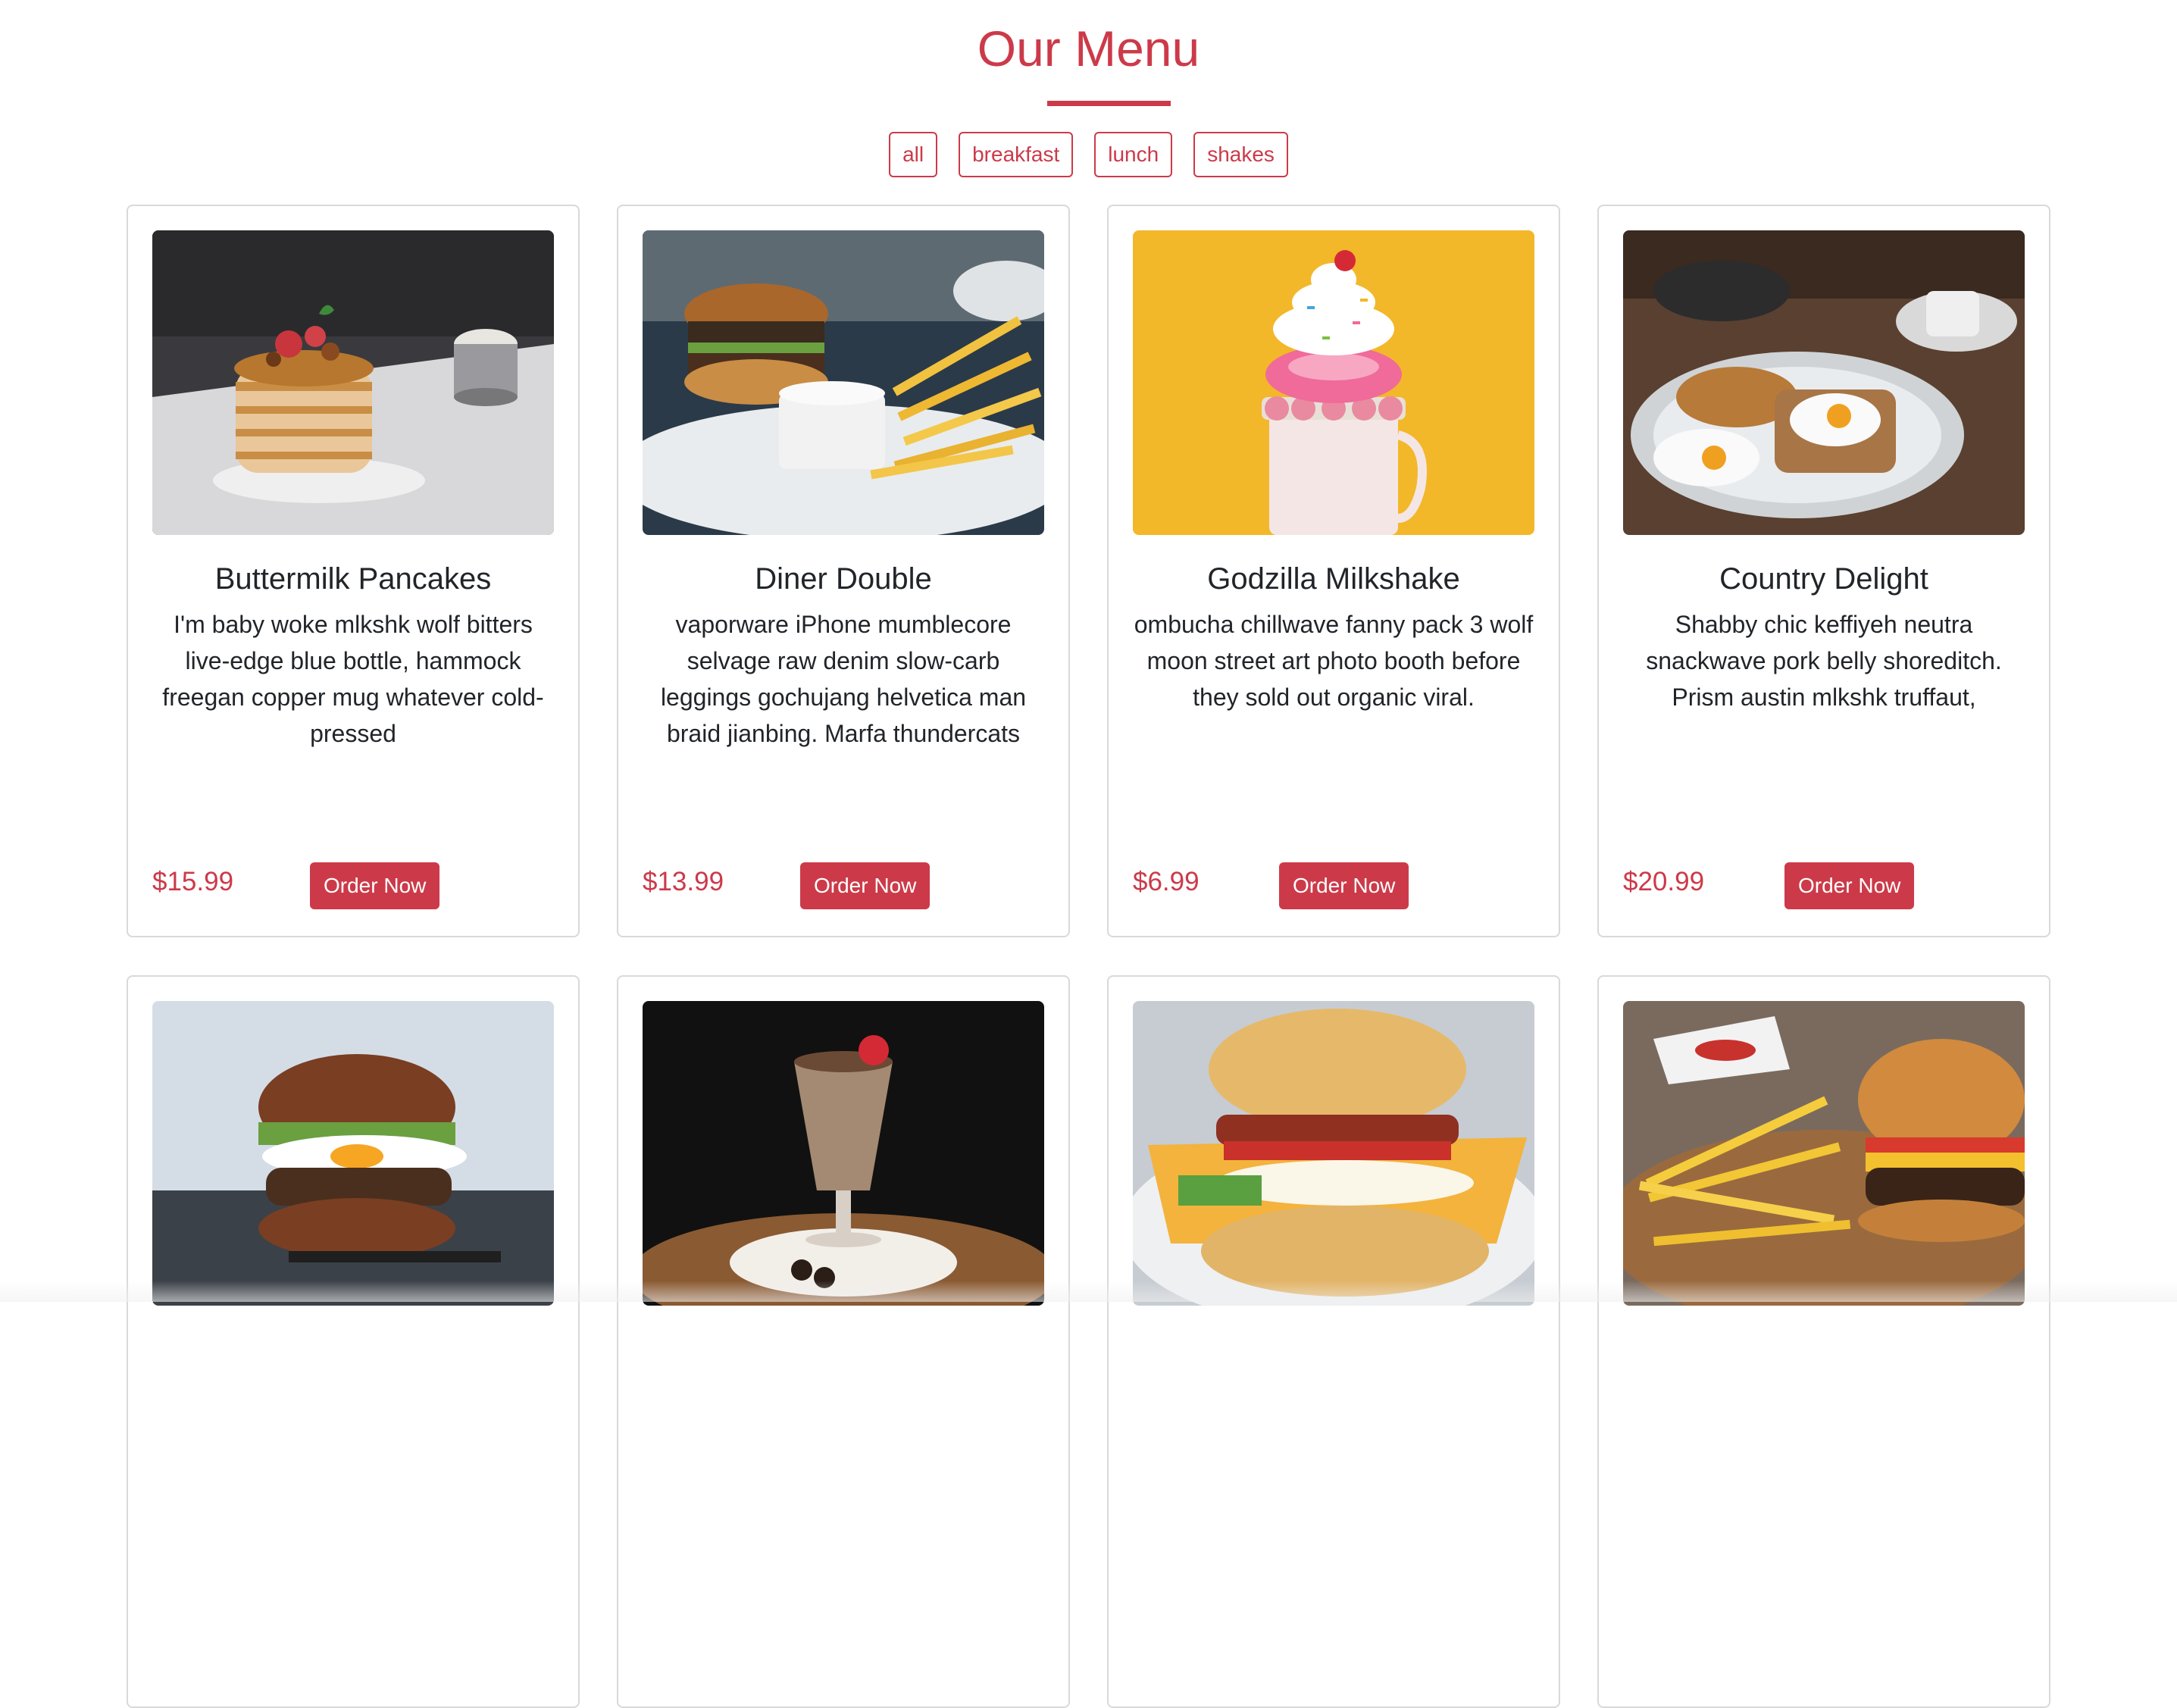 The width and height of the screenshot is (2177, 1708). What do you see at coordinates (353, 382) in the screenshot?
I see `pancakes-photo` at bounding box center [353, 382].